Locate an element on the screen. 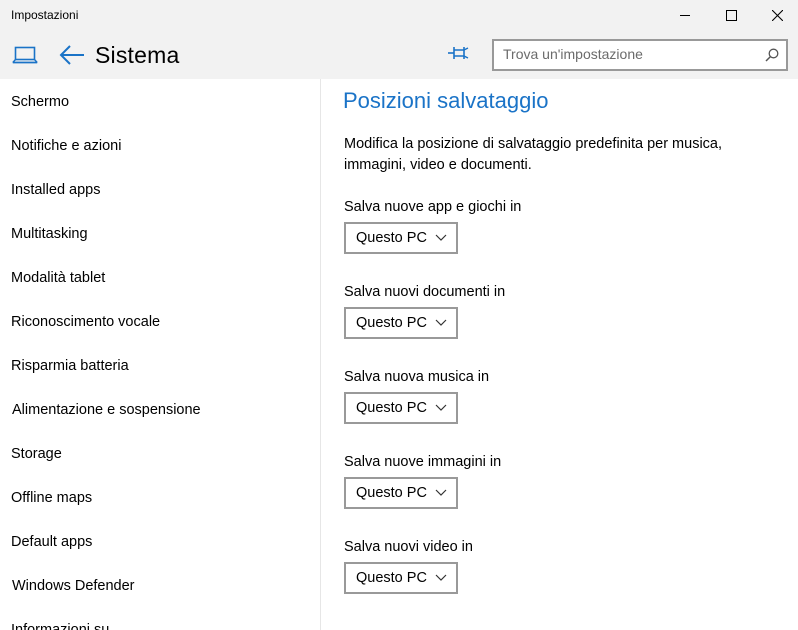 The height and width of the screenshot is (630, 798). maximize-icon is located at coordinates (731, 15).